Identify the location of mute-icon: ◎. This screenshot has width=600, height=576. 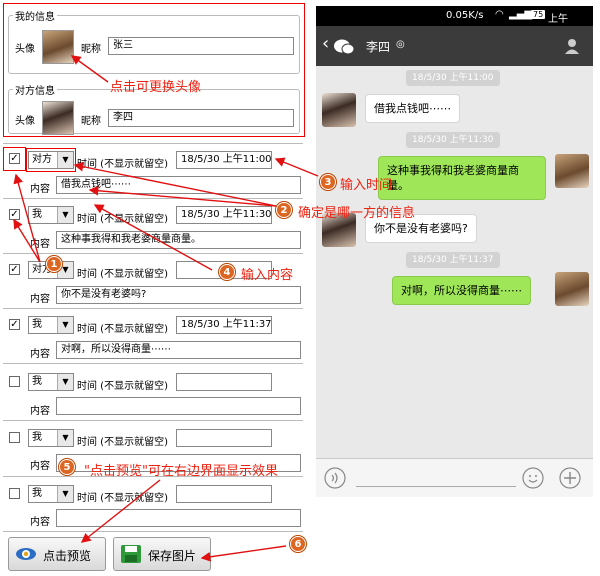
(400, 44).